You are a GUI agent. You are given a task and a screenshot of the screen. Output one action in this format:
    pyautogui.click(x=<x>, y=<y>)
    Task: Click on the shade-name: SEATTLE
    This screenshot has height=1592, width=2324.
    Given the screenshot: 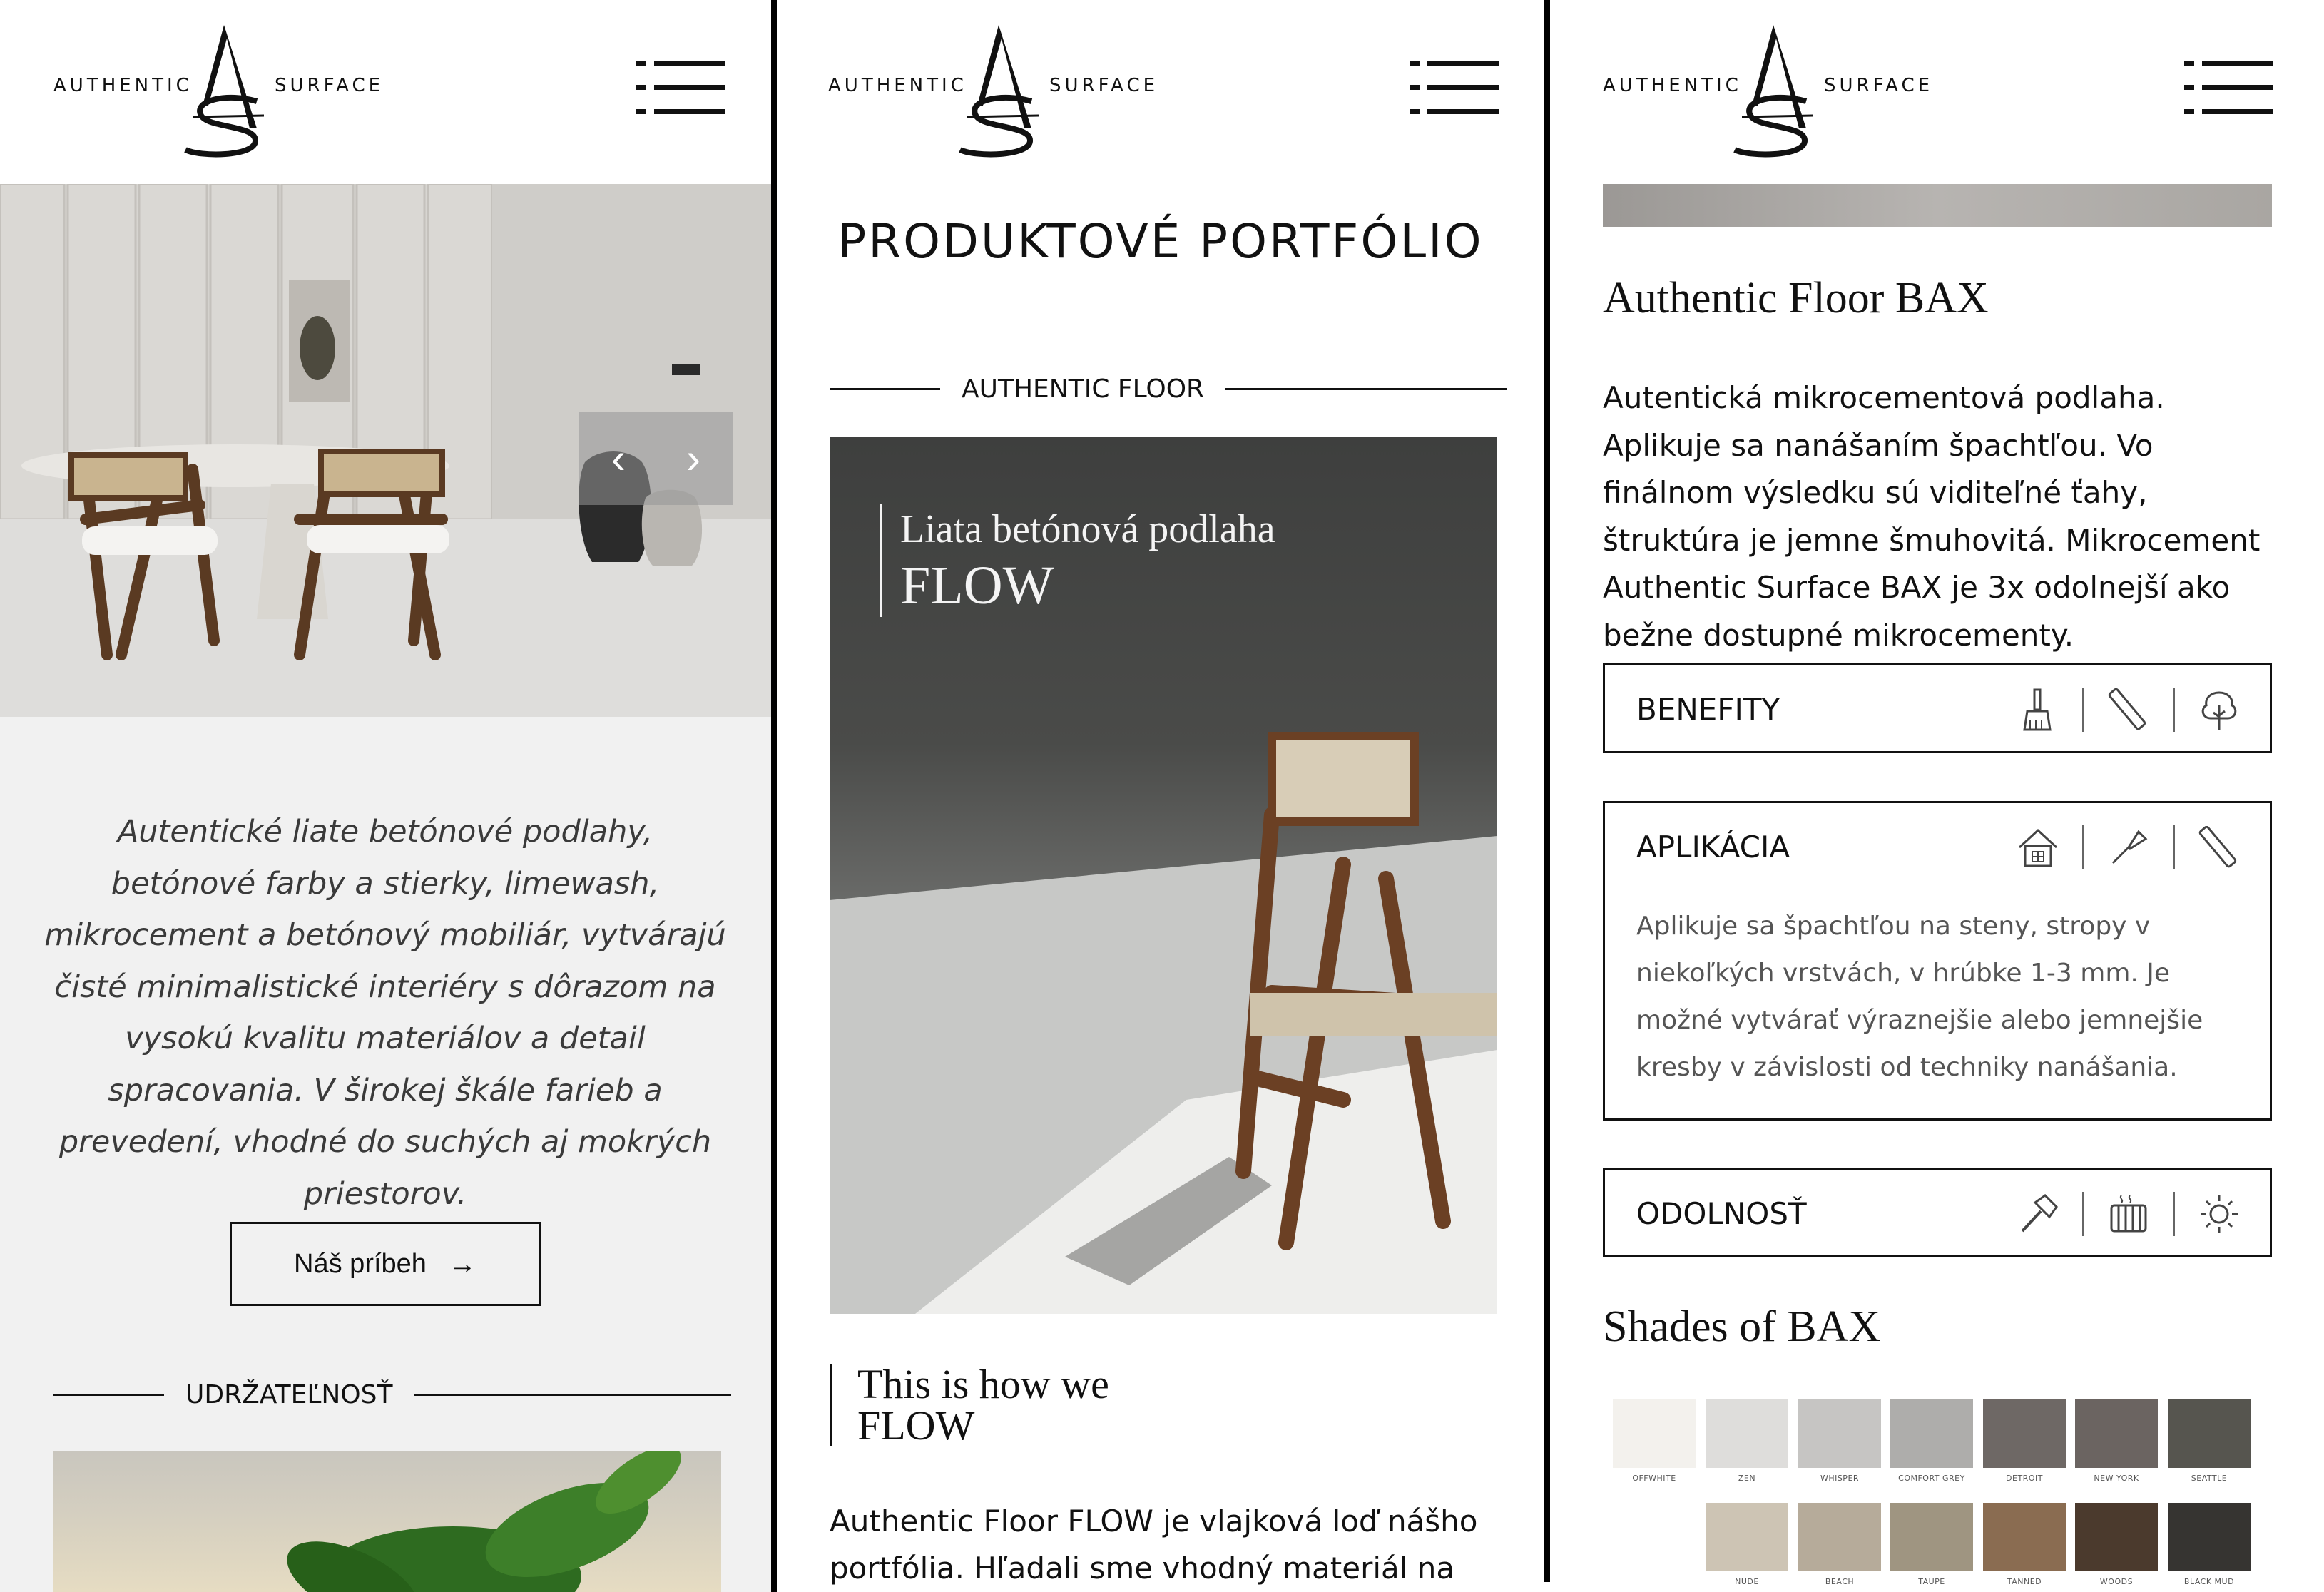 What is the action you would take?
    pyautogui.click(x=2209, y=1478)
    